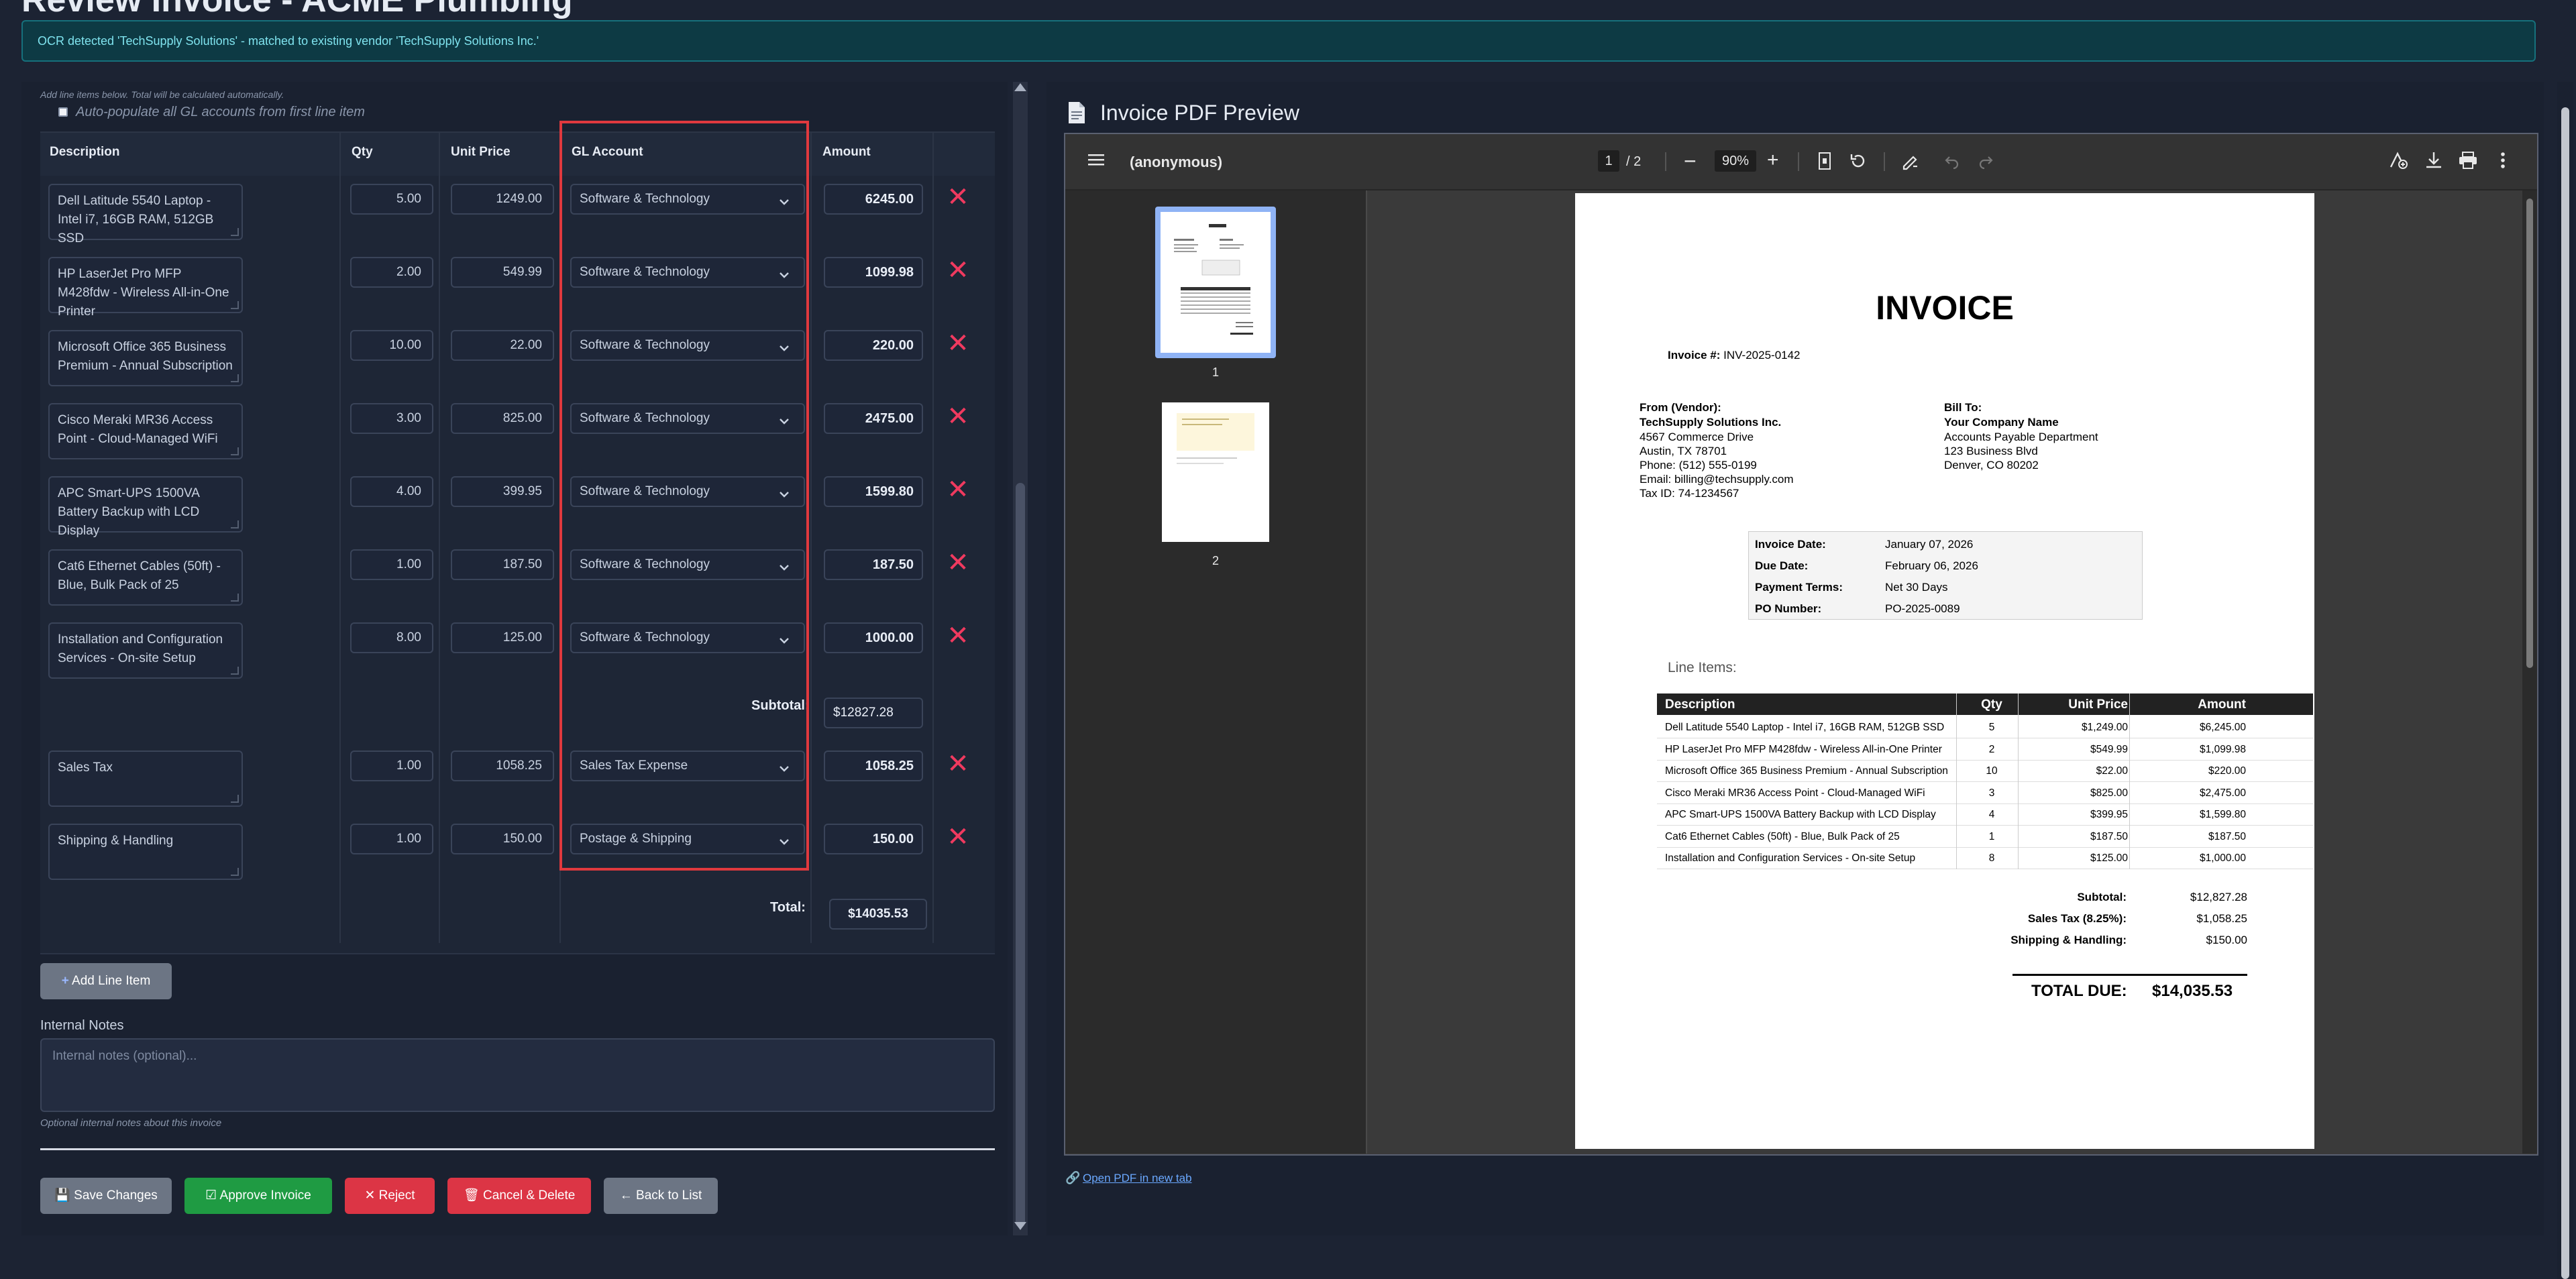  I want to click on line-item-unit-price-input: 399.95, so click(502, 492).